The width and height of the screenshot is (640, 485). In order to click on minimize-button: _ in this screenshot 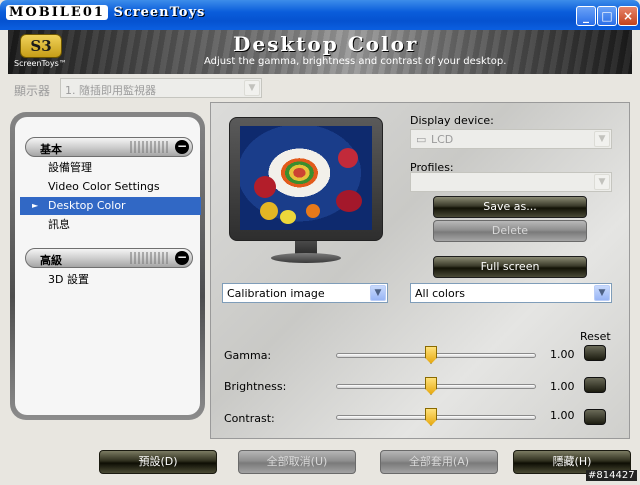, I will do `click(586, 16)`.